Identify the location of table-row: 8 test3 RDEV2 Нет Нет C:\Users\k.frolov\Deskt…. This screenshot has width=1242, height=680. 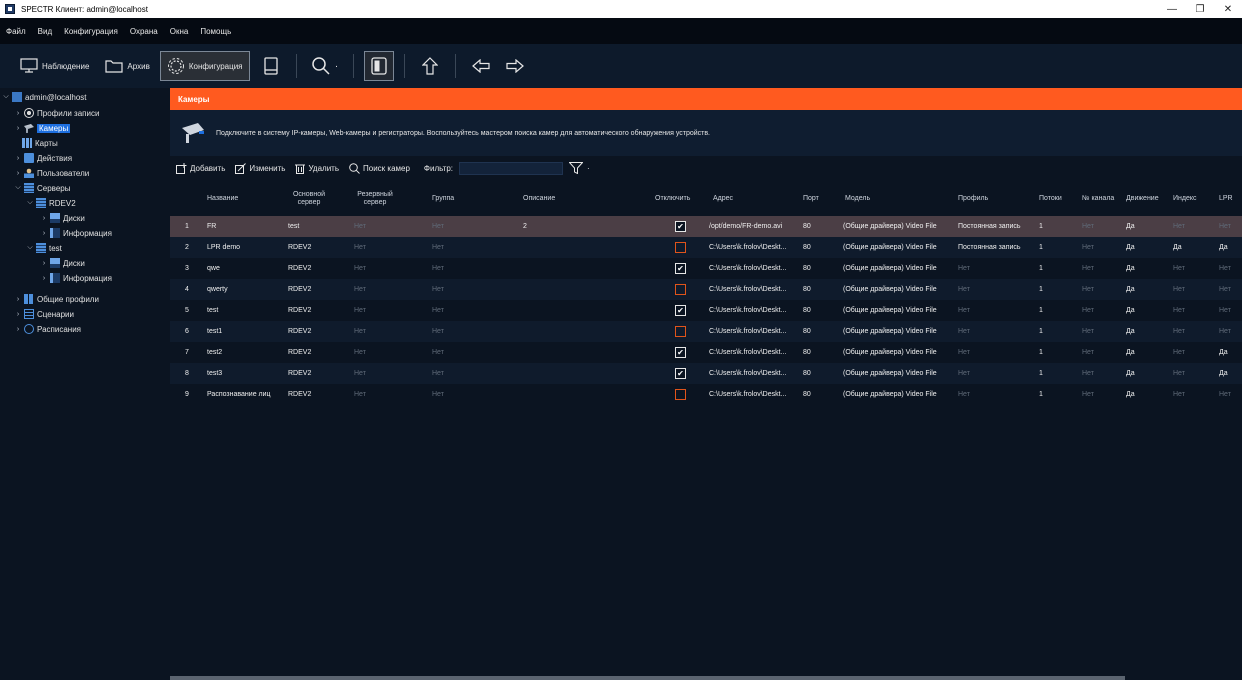
(706, 373).